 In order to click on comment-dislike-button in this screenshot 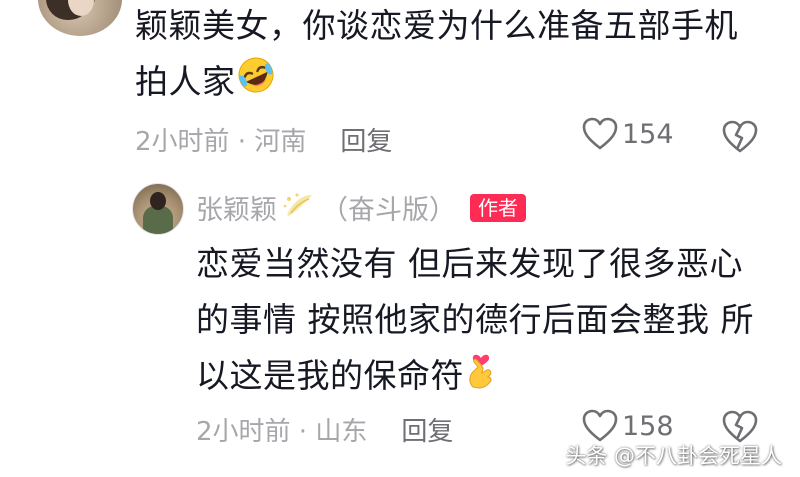, I will do `click(740, 139)`.